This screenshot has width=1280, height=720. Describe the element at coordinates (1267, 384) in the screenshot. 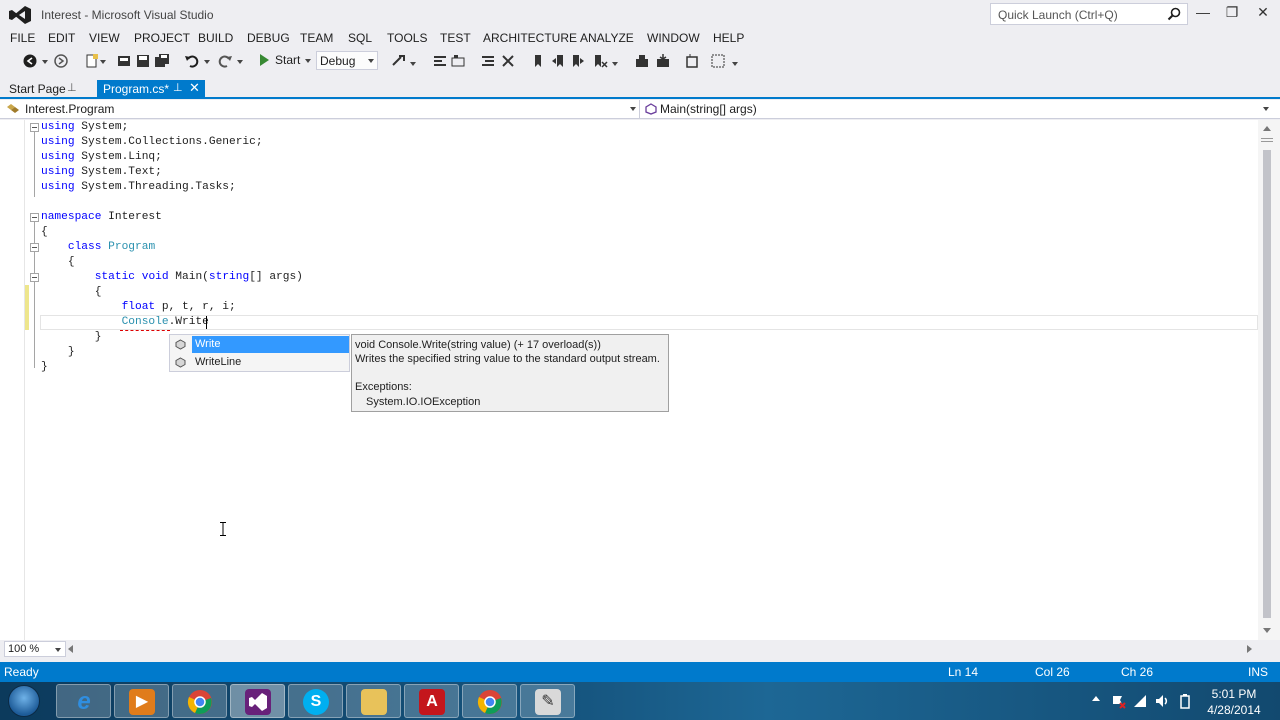

I see `scrollbar-thumb` at that location.